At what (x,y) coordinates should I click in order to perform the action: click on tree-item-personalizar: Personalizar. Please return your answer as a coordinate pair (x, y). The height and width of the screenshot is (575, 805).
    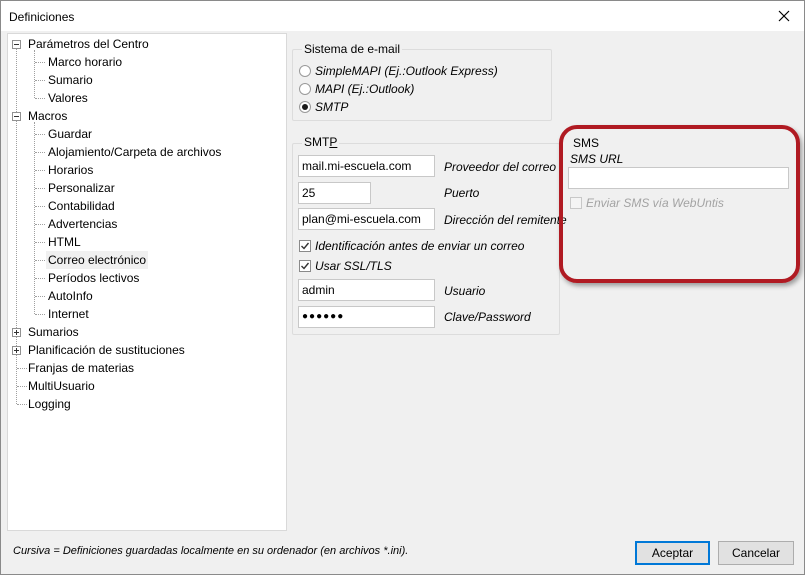
    Looking at the image, I should click on (81, 188).